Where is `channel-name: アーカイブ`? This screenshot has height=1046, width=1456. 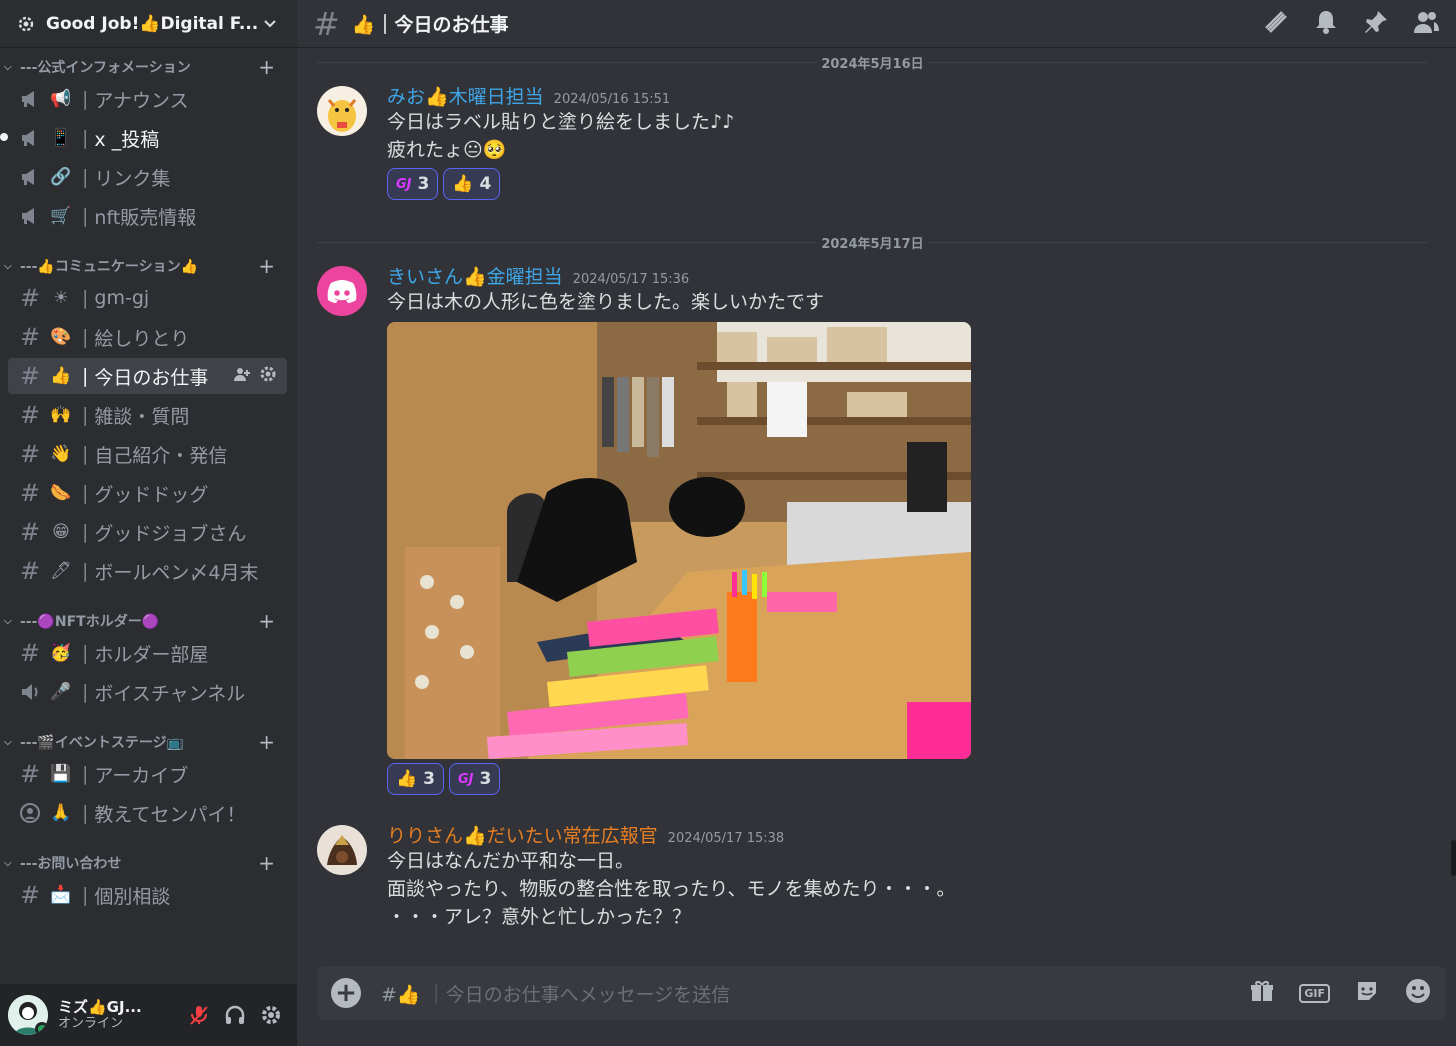
channel-name: アーカイブ is located at coordinates (141, 775).